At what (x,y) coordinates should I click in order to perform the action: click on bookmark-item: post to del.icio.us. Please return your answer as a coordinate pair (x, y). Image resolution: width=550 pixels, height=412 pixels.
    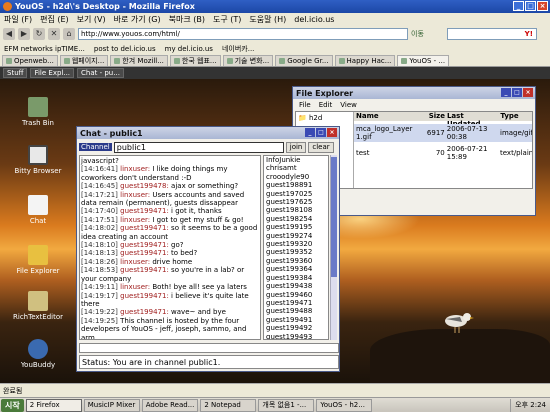
    Looking at the image, I should click on (125, 49).